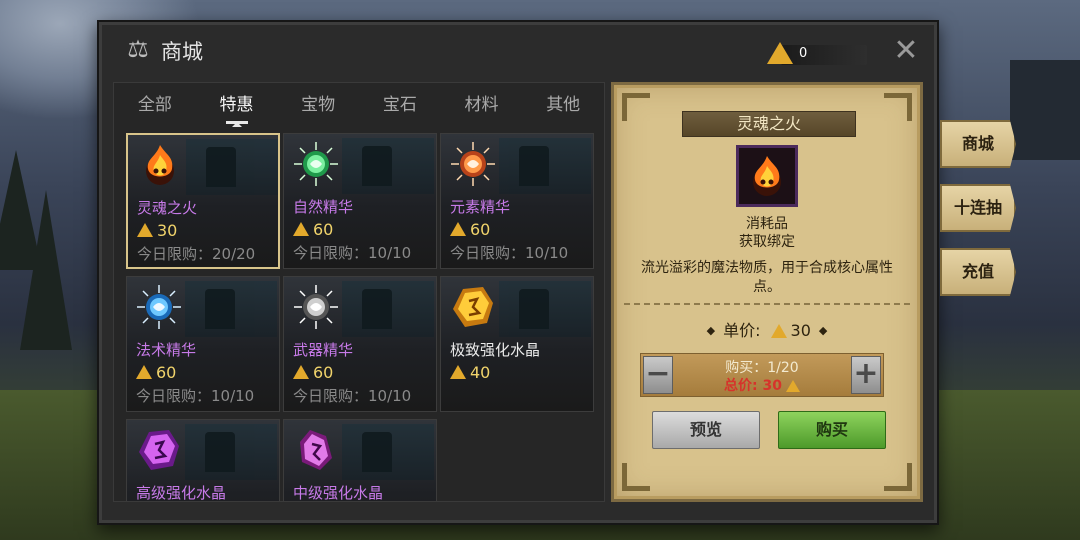  Describe the element at coordinates (824, 55) in the screenshot. I see `currency-bar` at that location.